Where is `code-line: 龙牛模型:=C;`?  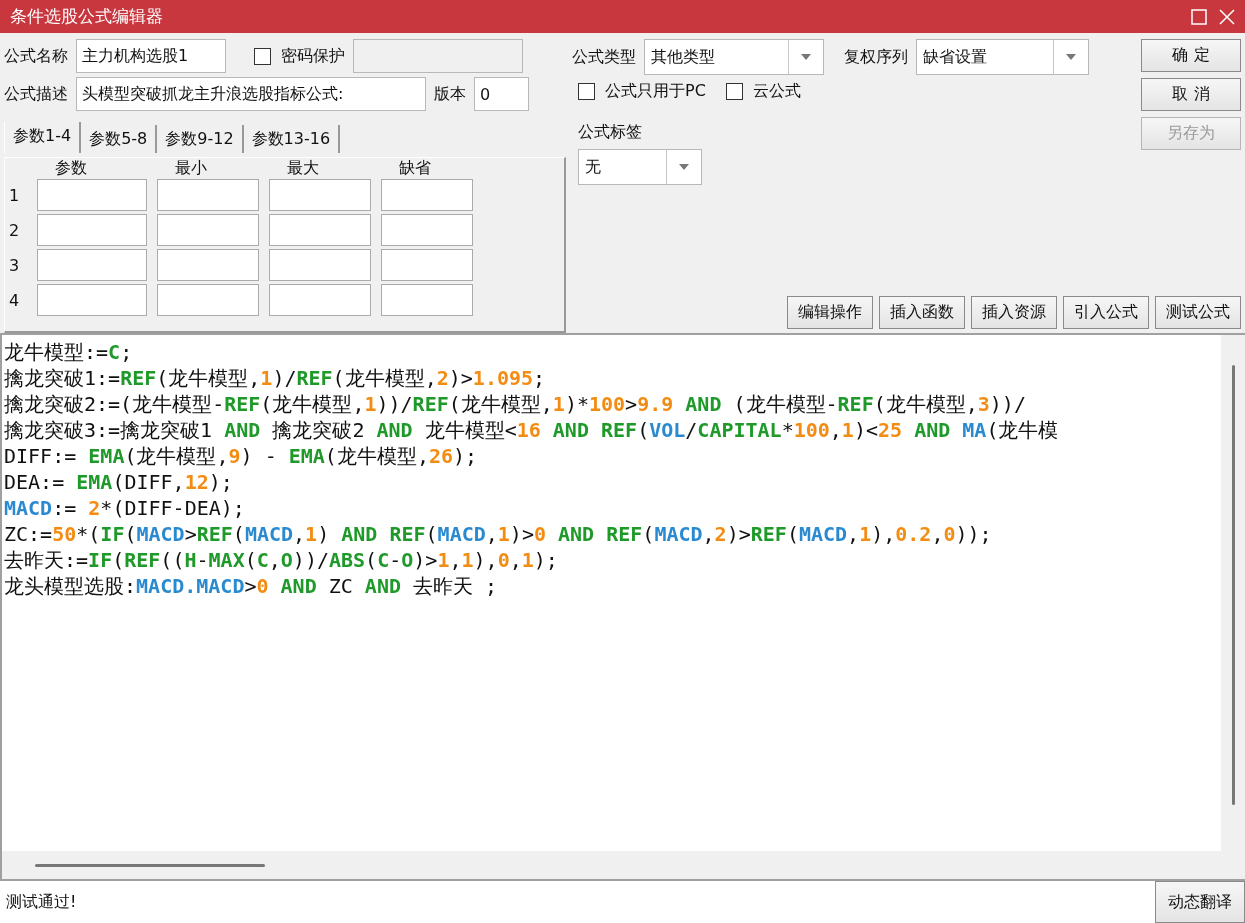 code-line: 龙牛模型:=C; is located at coordinates (68, 352).